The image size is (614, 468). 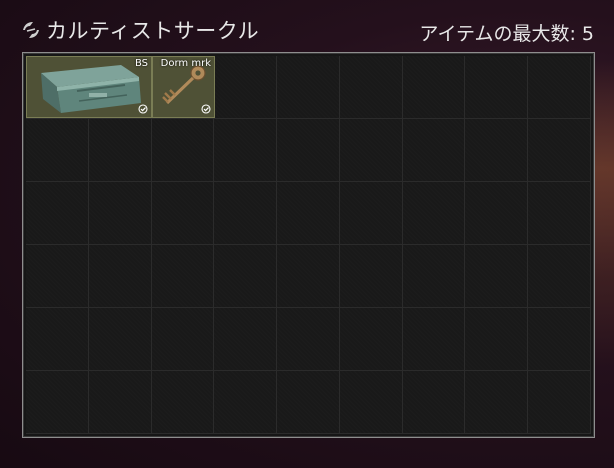 I want to click on ammo-box-icon, so click(x=91, y=89).